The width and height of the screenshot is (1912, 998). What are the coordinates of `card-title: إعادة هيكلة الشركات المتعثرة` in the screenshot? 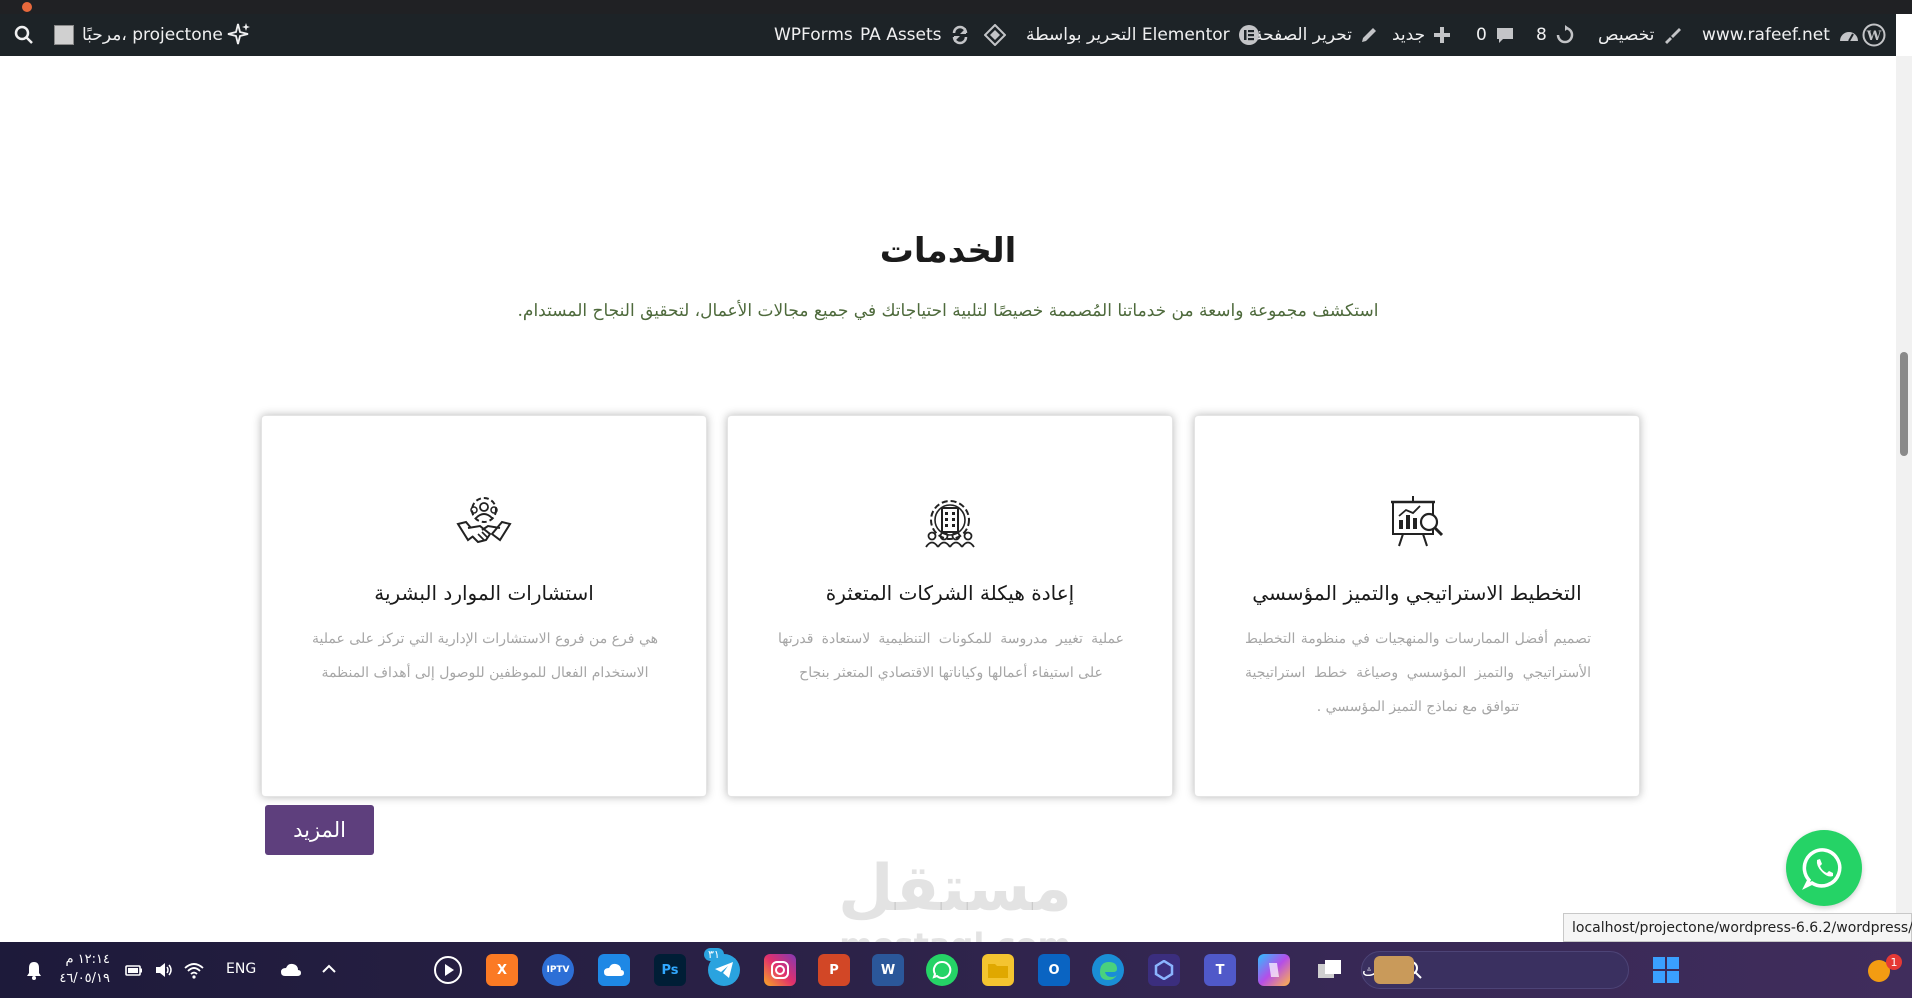 It's located at (950, 593).